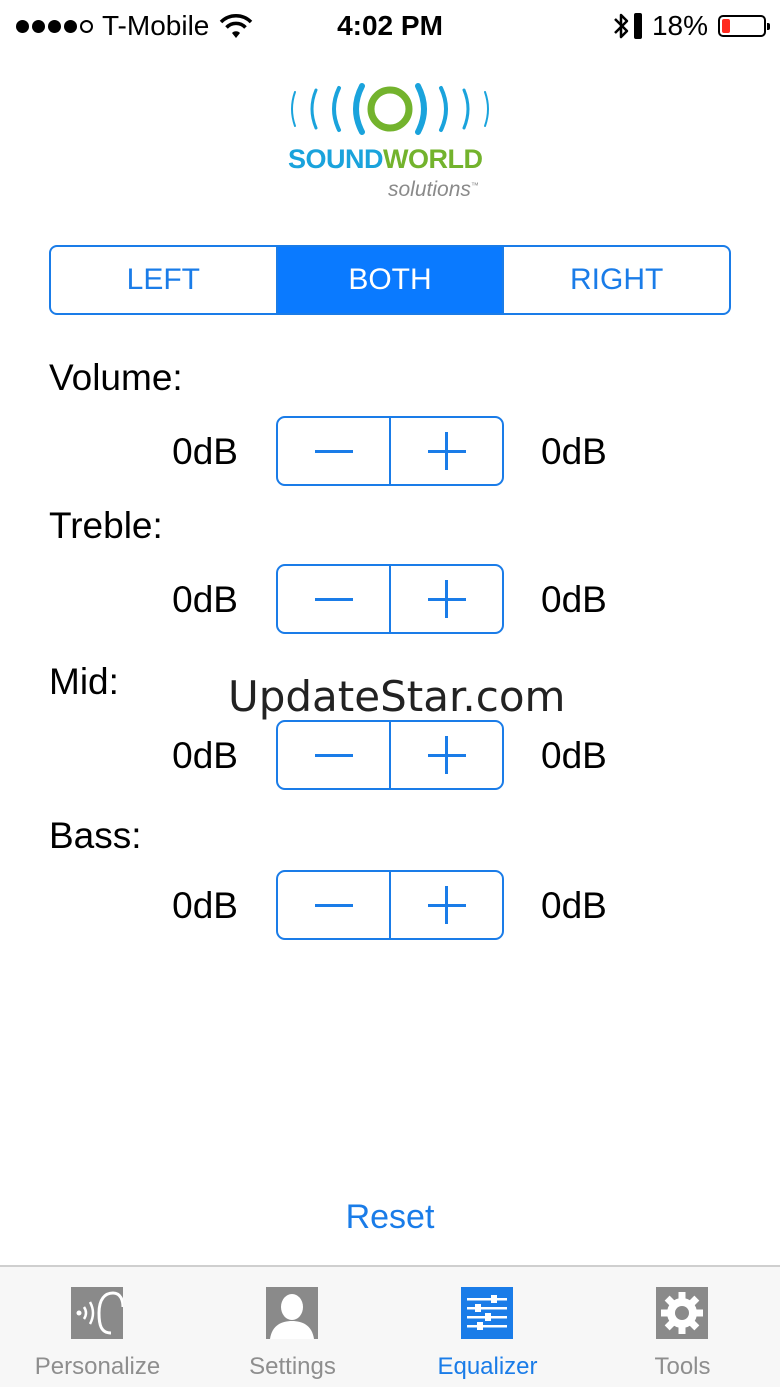  I want to click on tab-equalizer: Equalizer, so click(487, 1327).